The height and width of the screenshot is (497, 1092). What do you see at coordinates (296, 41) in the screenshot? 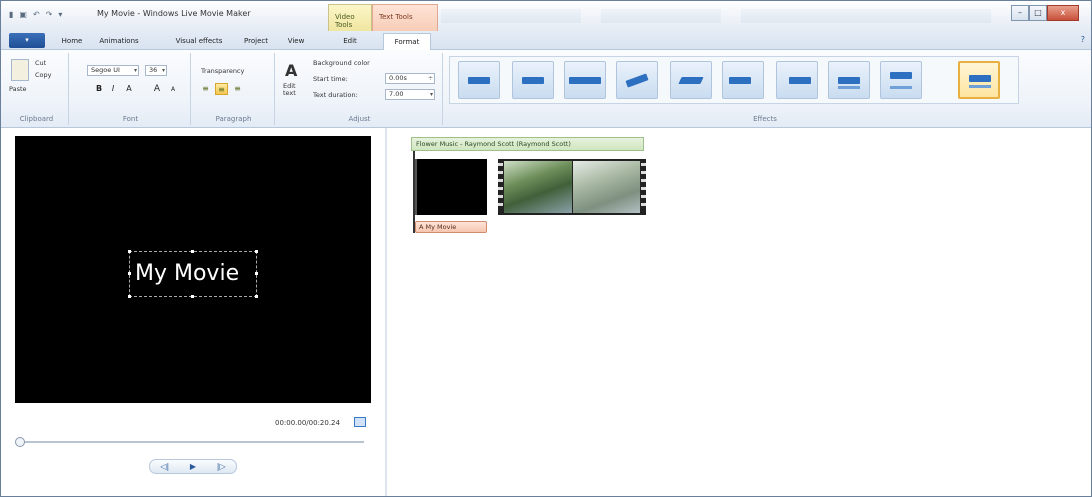
I see `tab-view: View` at bounding box center [296, 41].